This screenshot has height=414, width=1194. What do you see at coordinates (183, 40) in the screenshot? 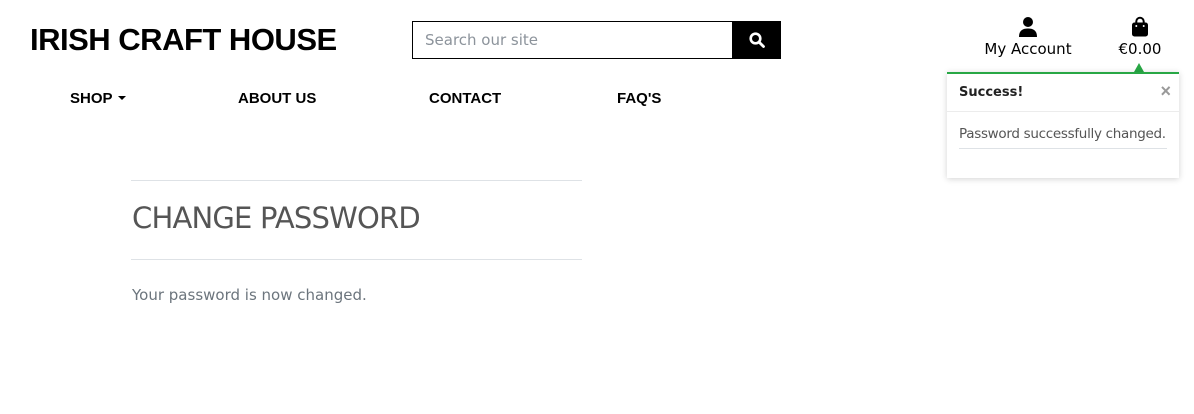
I see `site-logo: IRISH CRAFT HOUSE` at bounding box center [183, 40].